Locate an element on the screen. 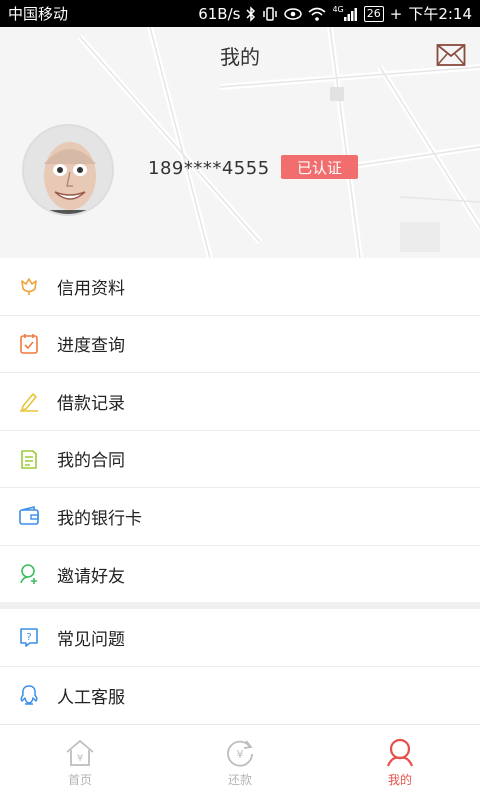 The width and height of the screenshot is (480, 800). menu-item-faq: ? 常见问题 is located at coordinates (240, 638).